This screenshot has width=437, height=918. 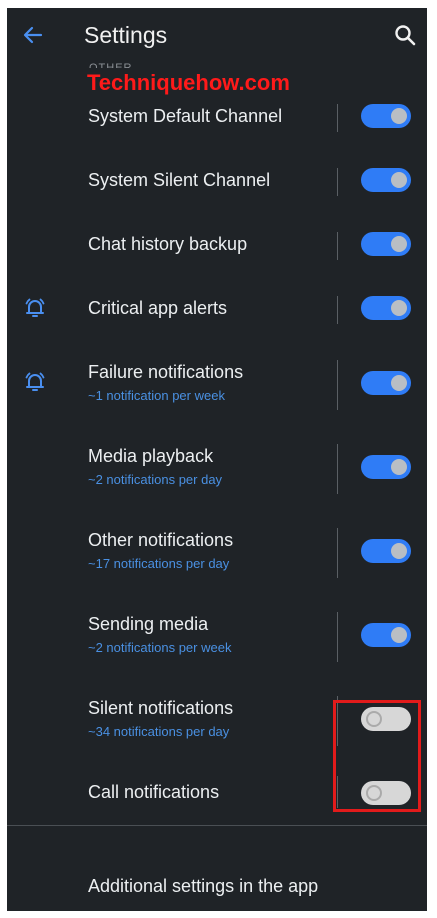 What do you see at coordinates (386, 467) in the screenshot?
I see `toggle-media-playback` at bounding box center [386, 467].